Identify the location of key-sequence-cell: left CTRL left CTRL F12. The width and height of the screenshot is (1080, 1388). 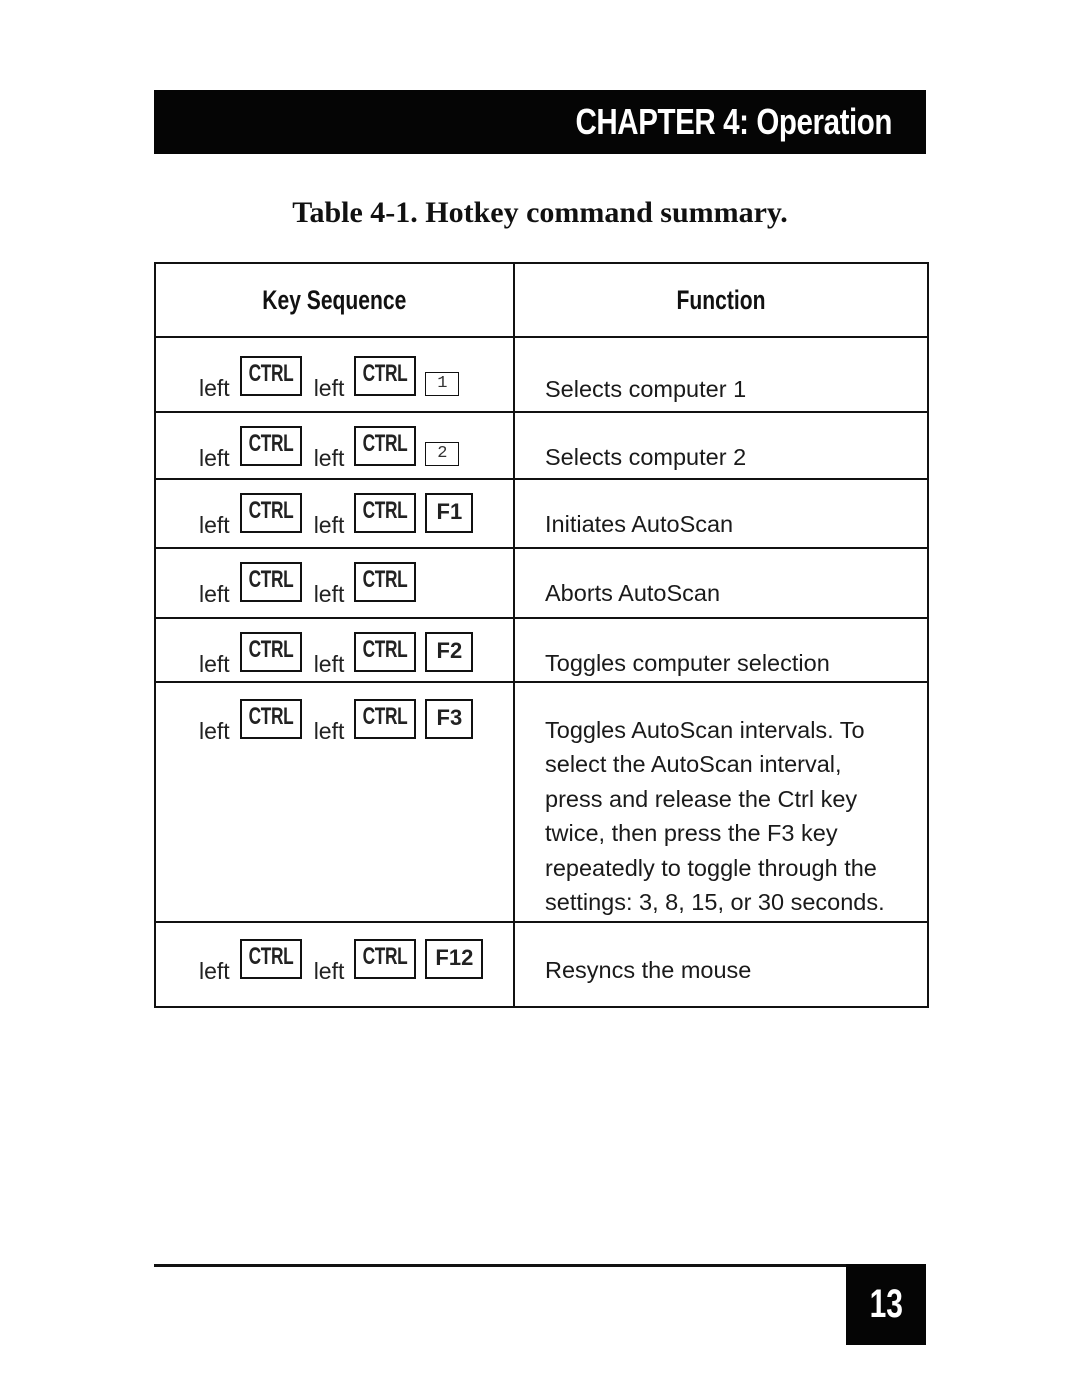
(334, 964).